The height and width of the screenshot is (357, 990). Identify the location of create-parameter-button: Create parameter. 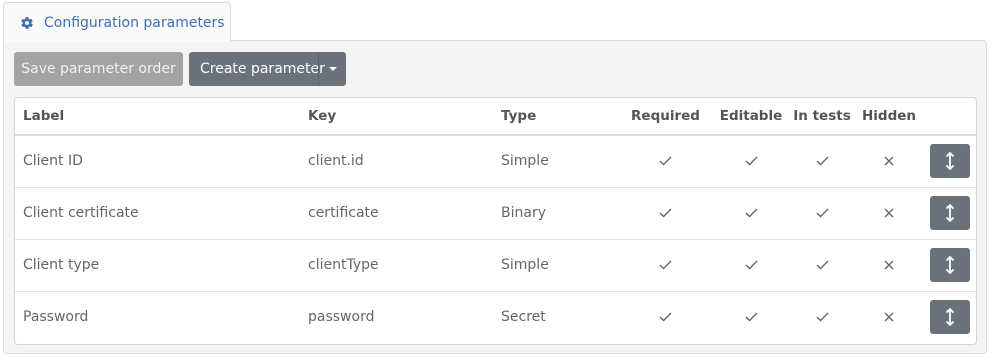
(267, 69).